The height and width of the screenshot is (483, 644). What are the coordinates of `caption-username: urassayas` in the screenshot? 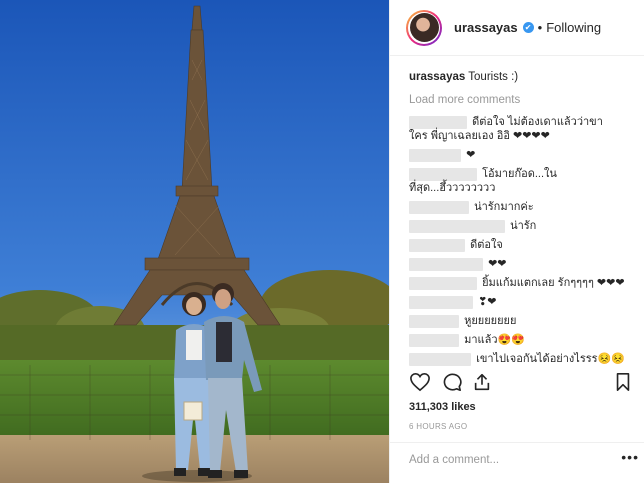 It's located at (437, 77).